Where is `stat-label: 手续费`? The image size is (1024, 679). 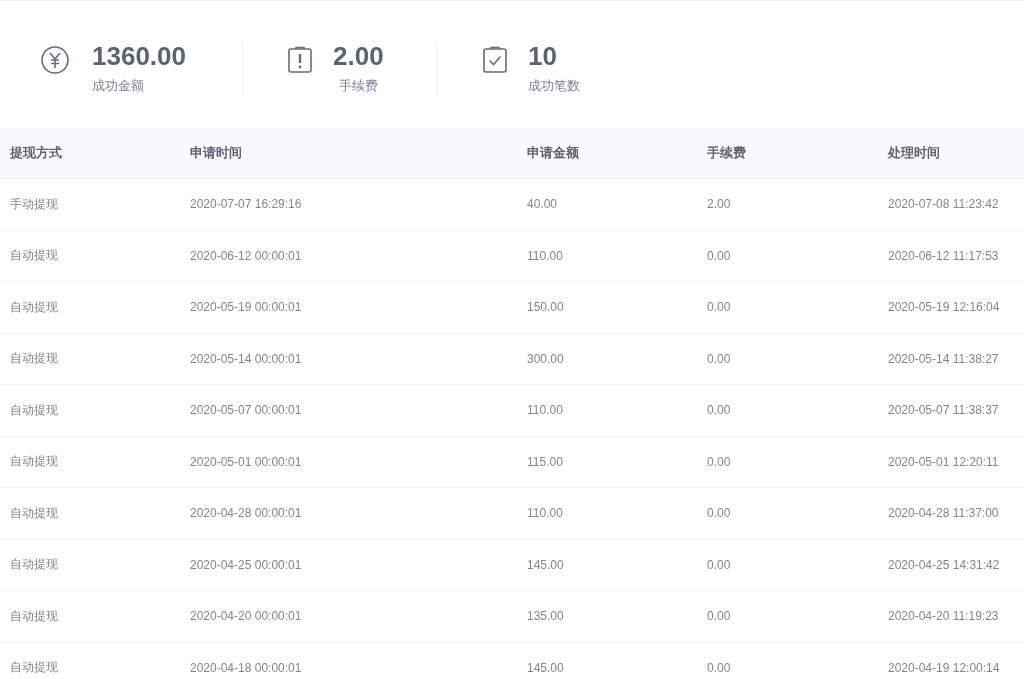
stat-label: 手续费 is located at coordinates (358, 85).